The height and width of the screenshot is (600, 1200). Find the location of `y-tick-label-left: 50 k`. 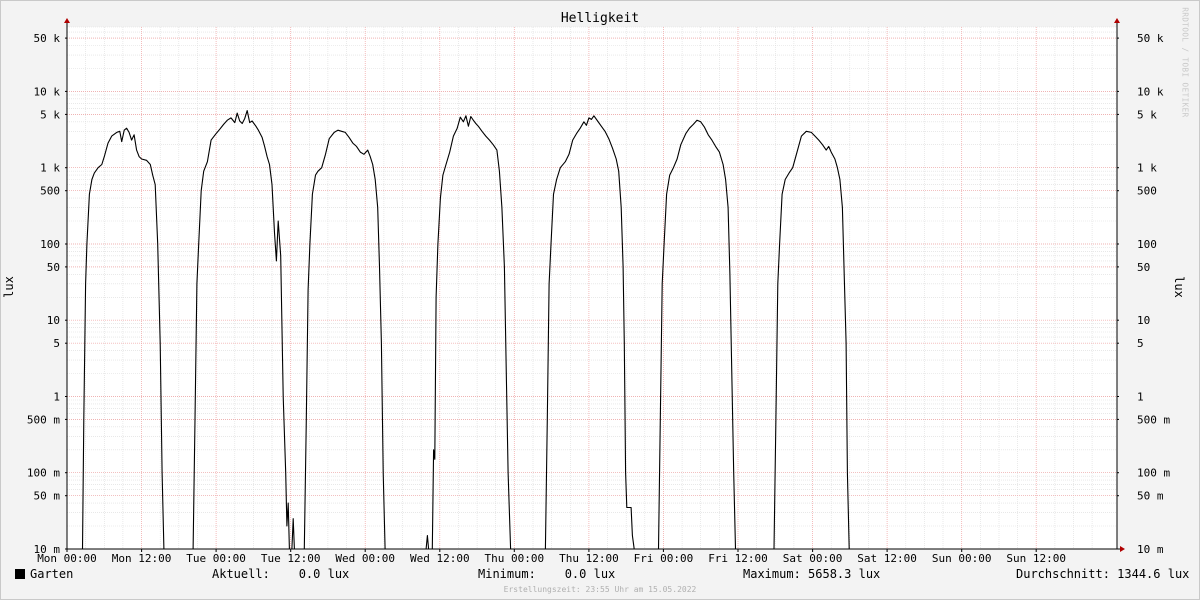

y-tick-label-left: 50 k is located at coordinates (47, 38).